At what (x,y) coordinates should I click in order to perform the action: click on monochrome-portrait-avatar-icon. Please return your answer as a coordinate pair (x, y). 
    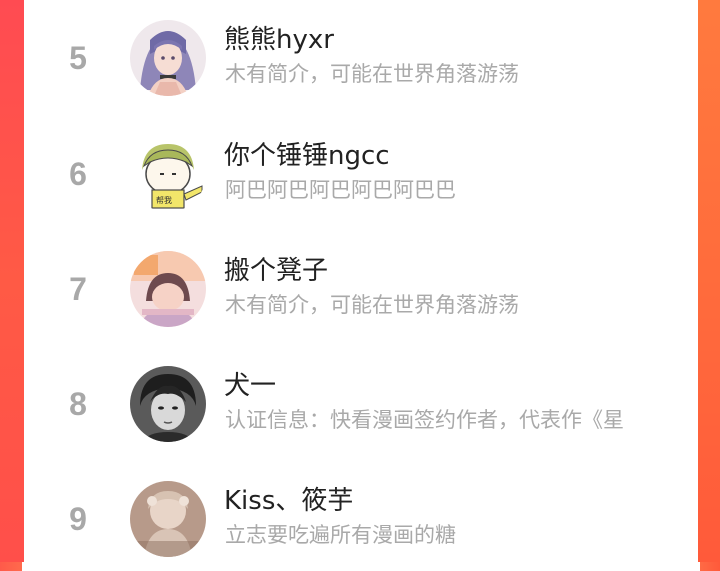
    Looking at the image, I should click on (168, 404).